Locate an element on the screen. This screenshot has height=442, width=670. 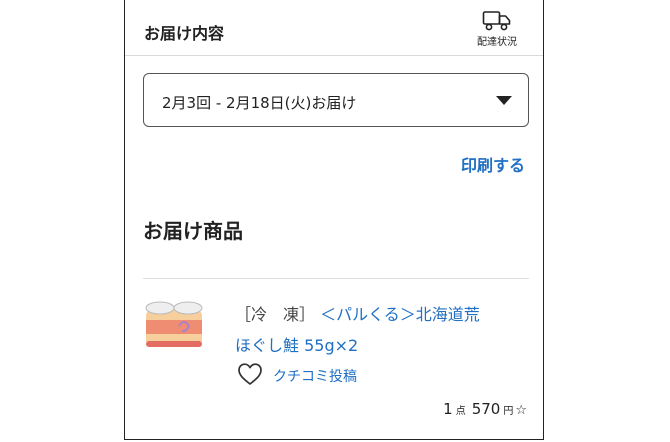
section-title: お届け商品 is located at coordinates (193, 231).